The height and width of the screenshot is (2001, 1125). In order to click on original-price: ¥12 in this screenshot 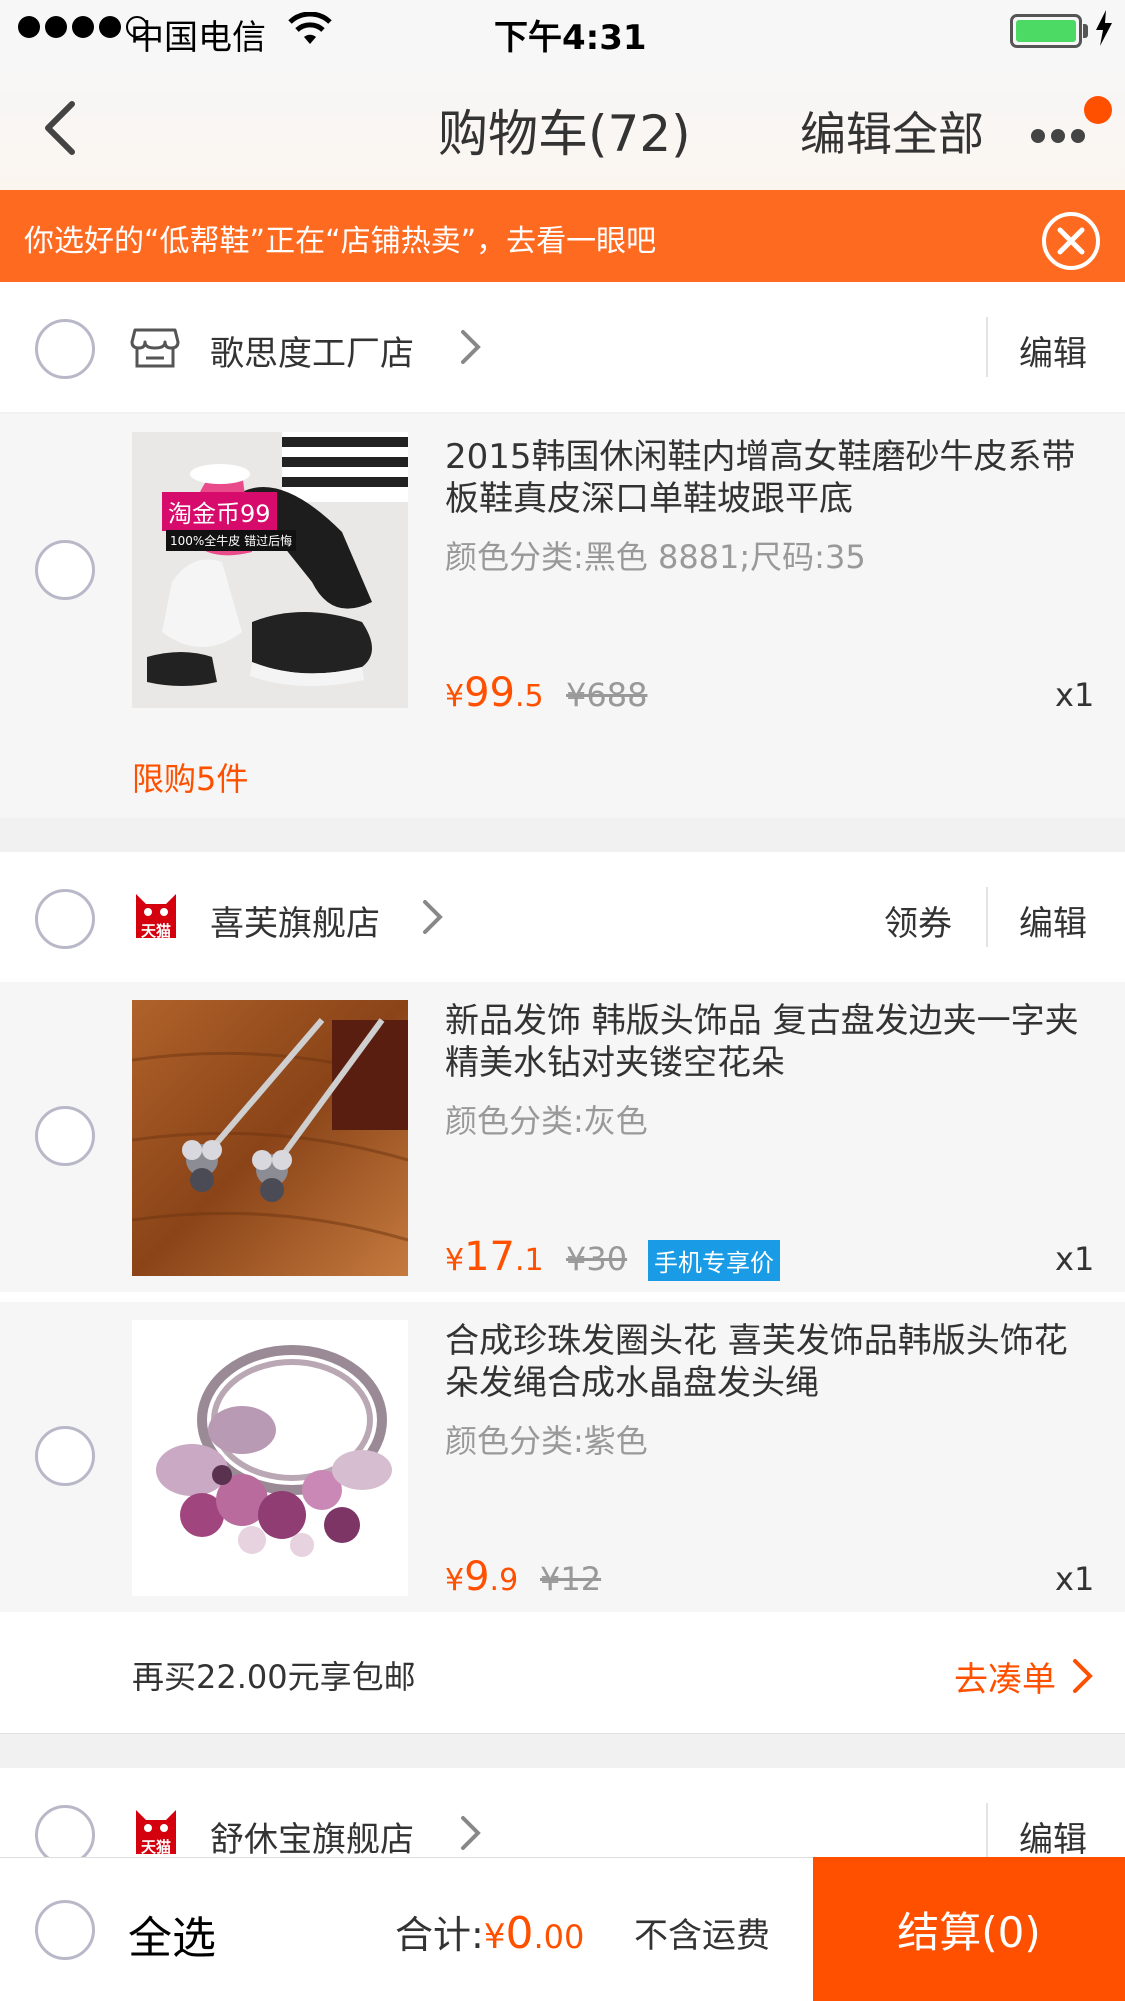, I will do `click(571, 1579)`.